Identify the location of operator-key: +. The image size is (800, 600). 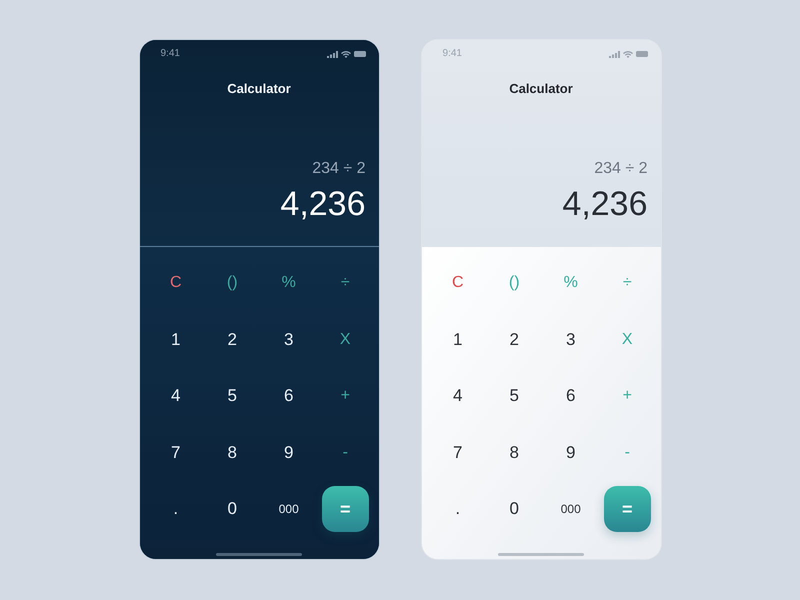
(345, 396).